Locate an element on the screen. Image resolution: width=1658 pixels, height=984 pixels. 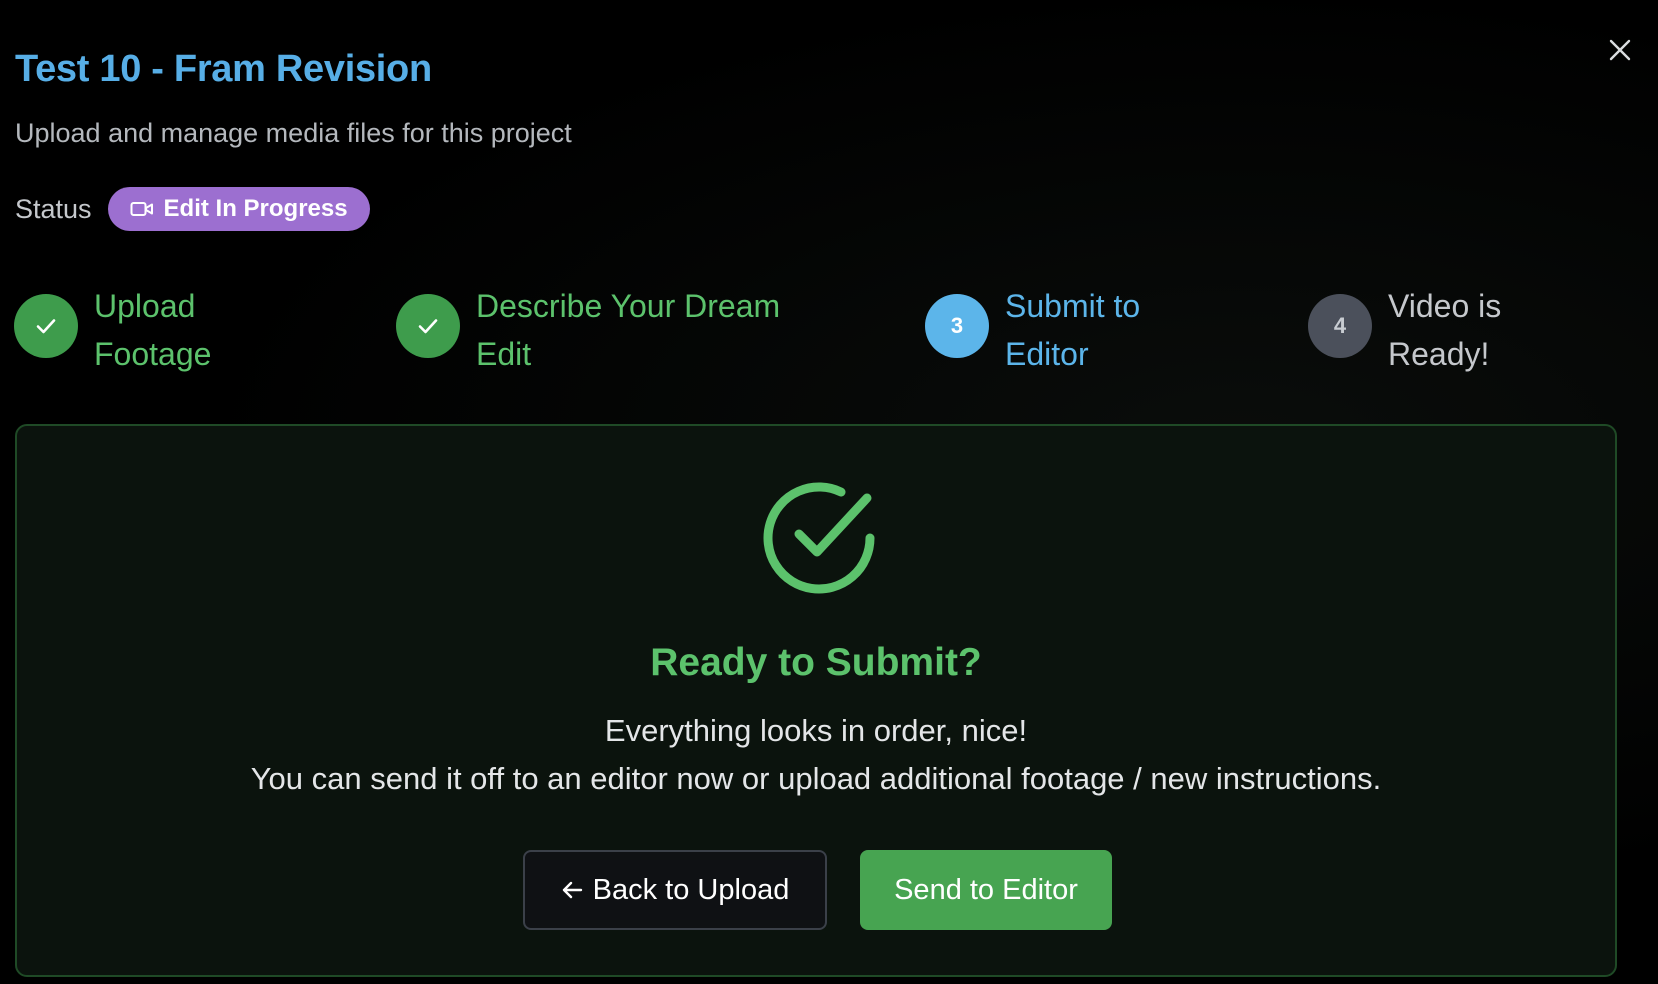
step-label-line1: Describe Your Dream is located at coordinates (628, 306).